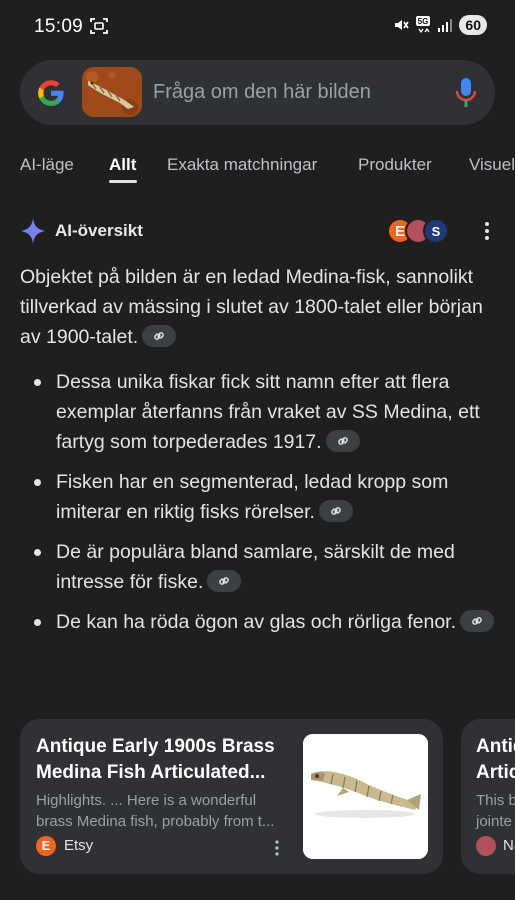 This screenshot has width=515, height=900. What do you see at coordinates (260, 232) in the screenshot?
I see `ai-overview-header: AI-översikt E S` at bounding box center [260, 232].